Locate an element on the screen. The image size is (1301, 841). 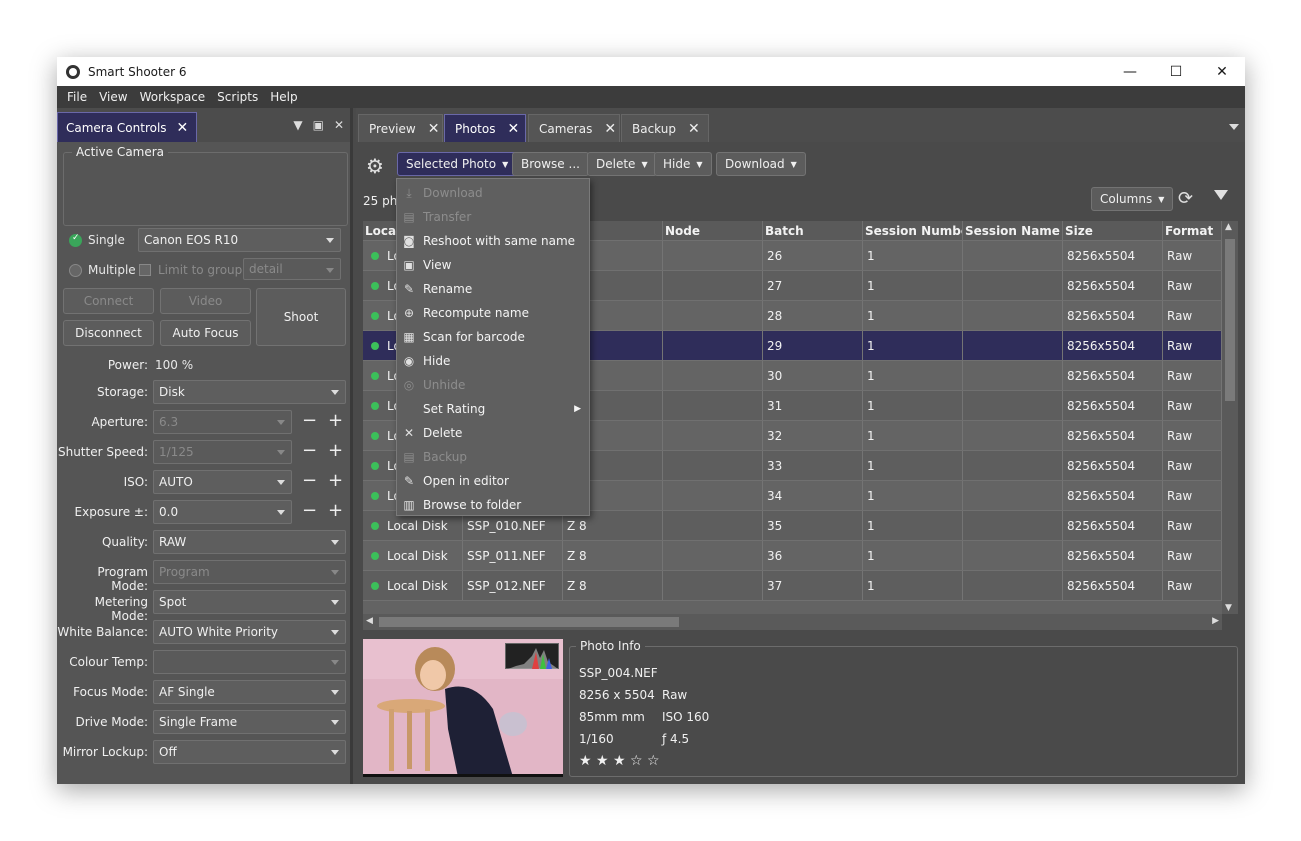
shutter-speed-increment-icon: + is located at coordinates (335, 451).